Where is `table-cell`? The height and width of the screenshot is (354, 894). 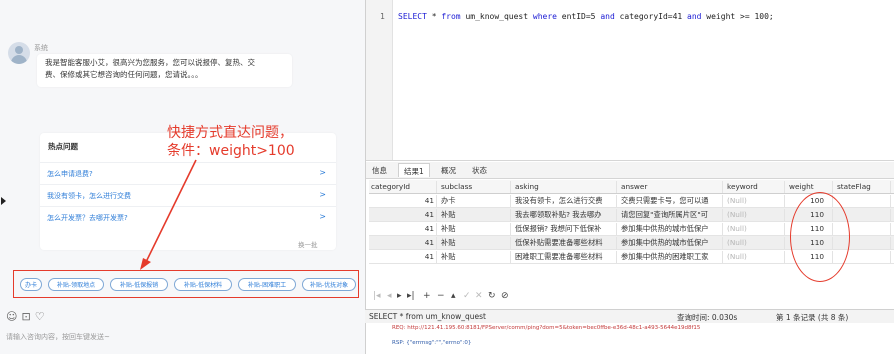
table-cell is located at coordinates (863, 201).